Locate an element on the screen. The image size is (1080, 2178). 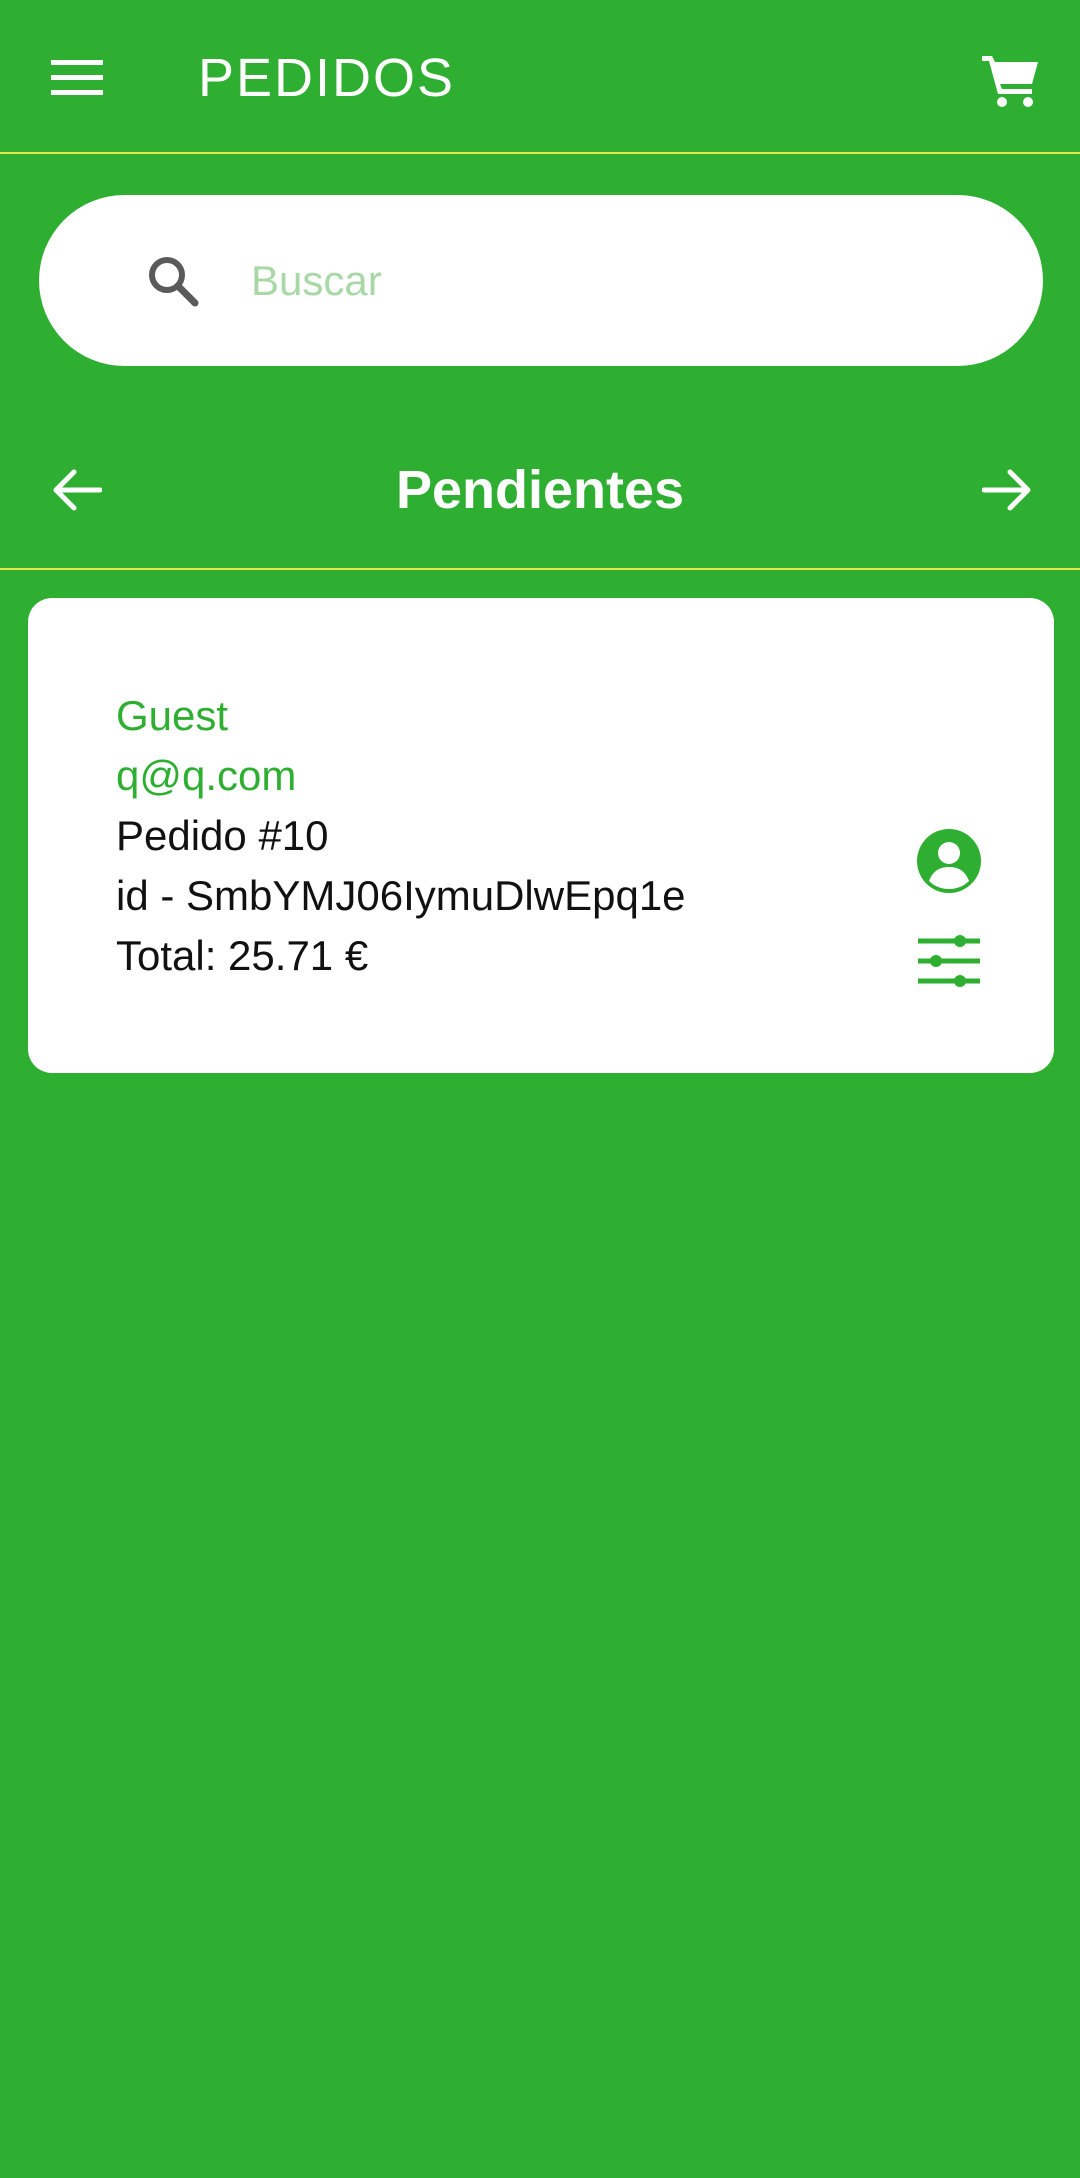
page-title: PEDIDOS is located at coordinates (327, 78).